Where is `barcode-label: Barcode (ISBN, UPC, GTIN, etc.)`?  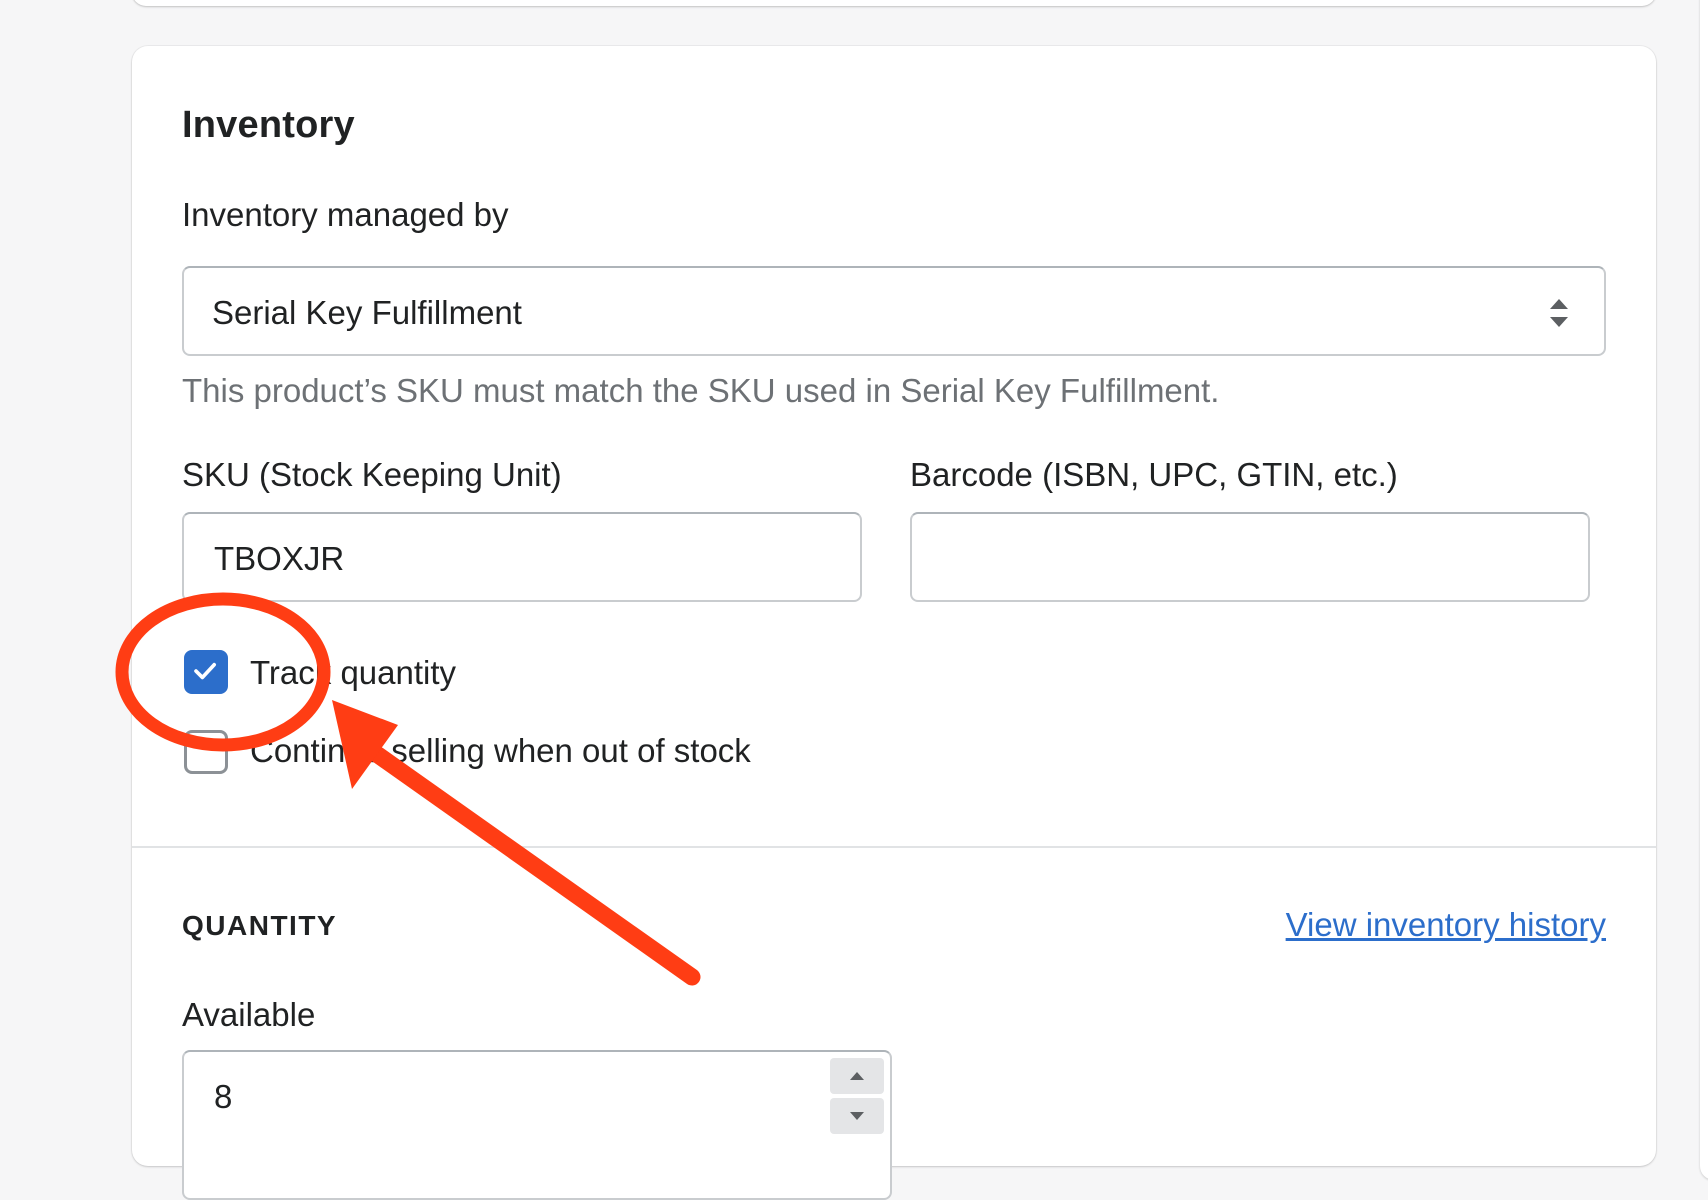 barcode-label: Barcode (ISBN, UPC, GTIN, etc.) is located at coordinates (1154, 474).